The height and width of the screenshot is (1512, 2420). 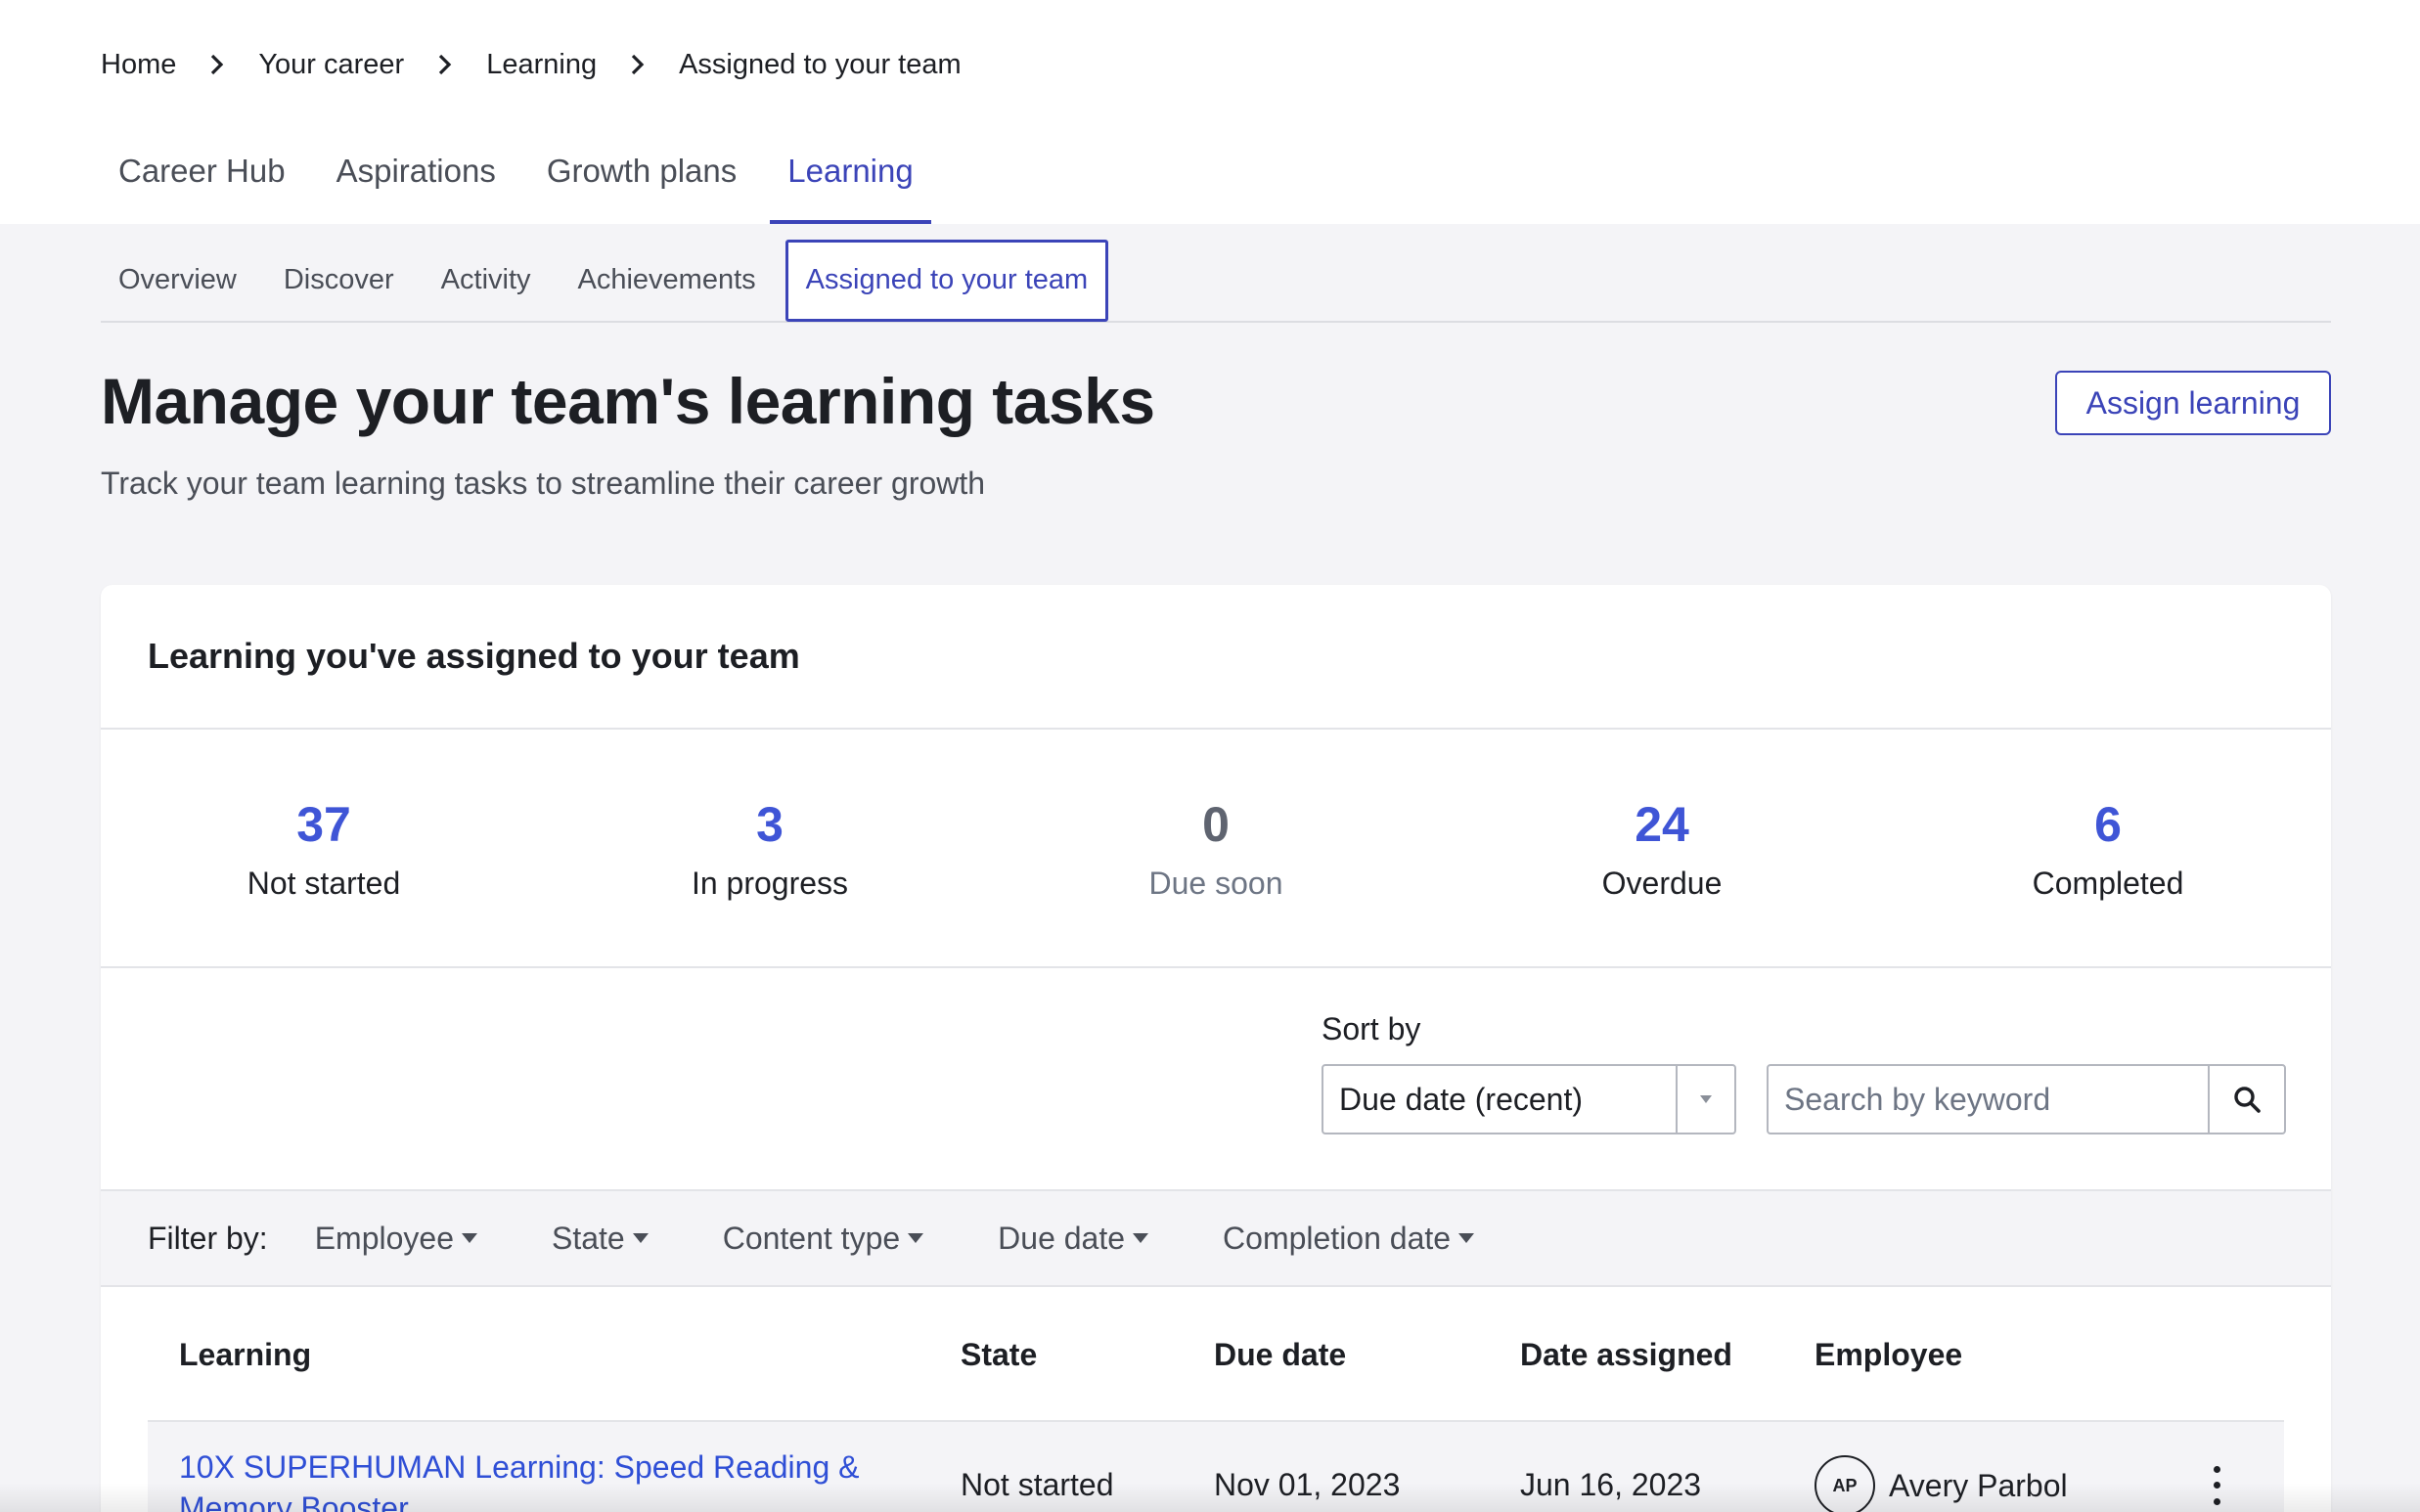 I want to click on stat-not-started: 37 Not started, so click(x=324, y=848).